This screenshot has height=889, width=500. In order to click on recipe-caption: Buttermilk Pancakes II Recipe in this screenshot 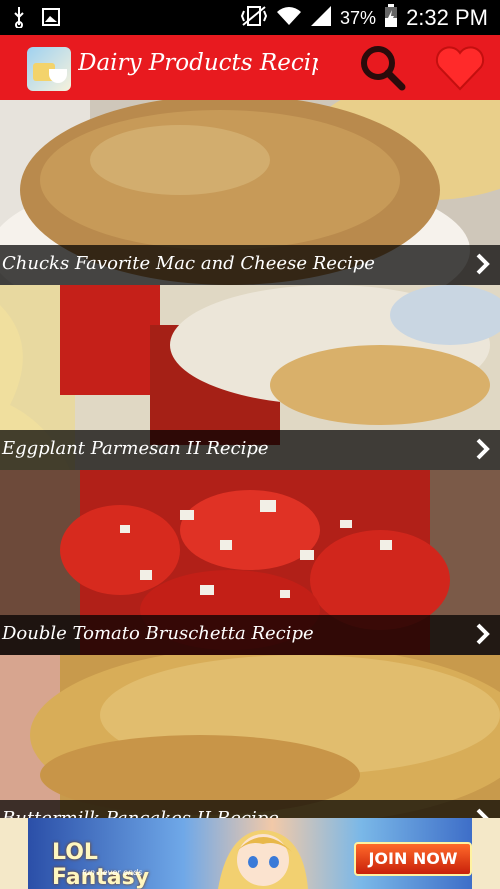, I will do `click(250, 809)`.